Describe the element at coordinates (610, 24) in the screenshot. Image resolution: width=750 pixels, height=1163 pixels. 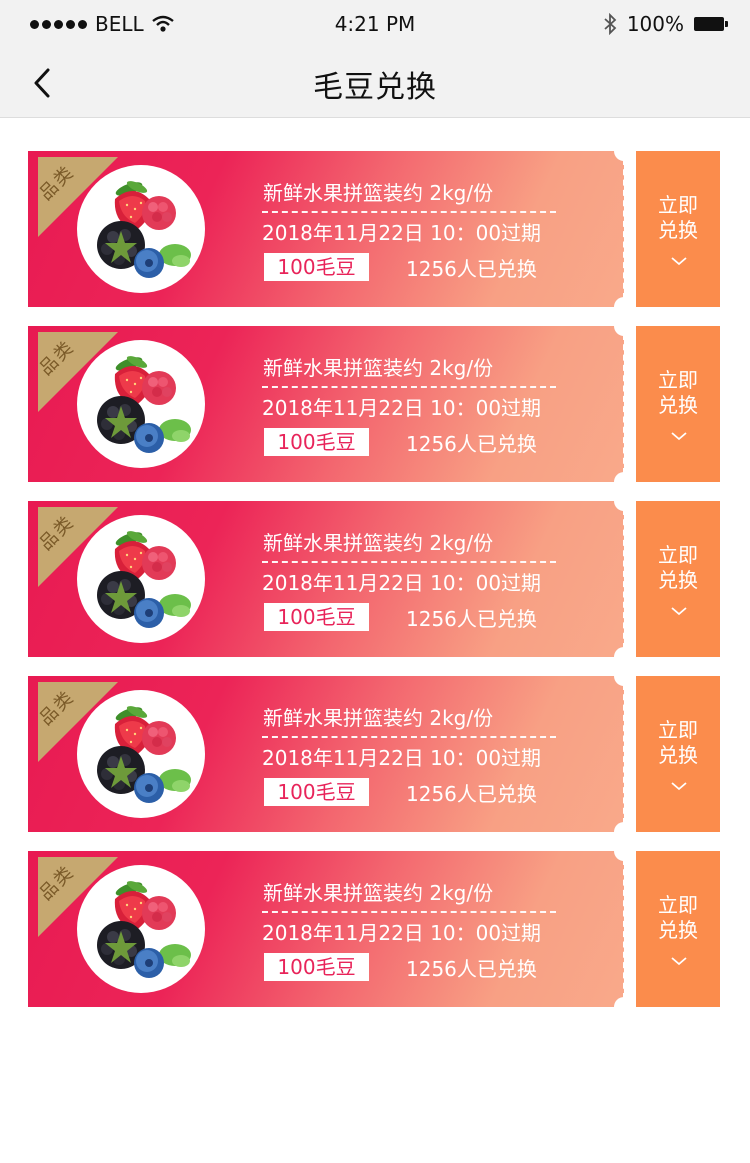
I see `bluetooth-icon` at that location.